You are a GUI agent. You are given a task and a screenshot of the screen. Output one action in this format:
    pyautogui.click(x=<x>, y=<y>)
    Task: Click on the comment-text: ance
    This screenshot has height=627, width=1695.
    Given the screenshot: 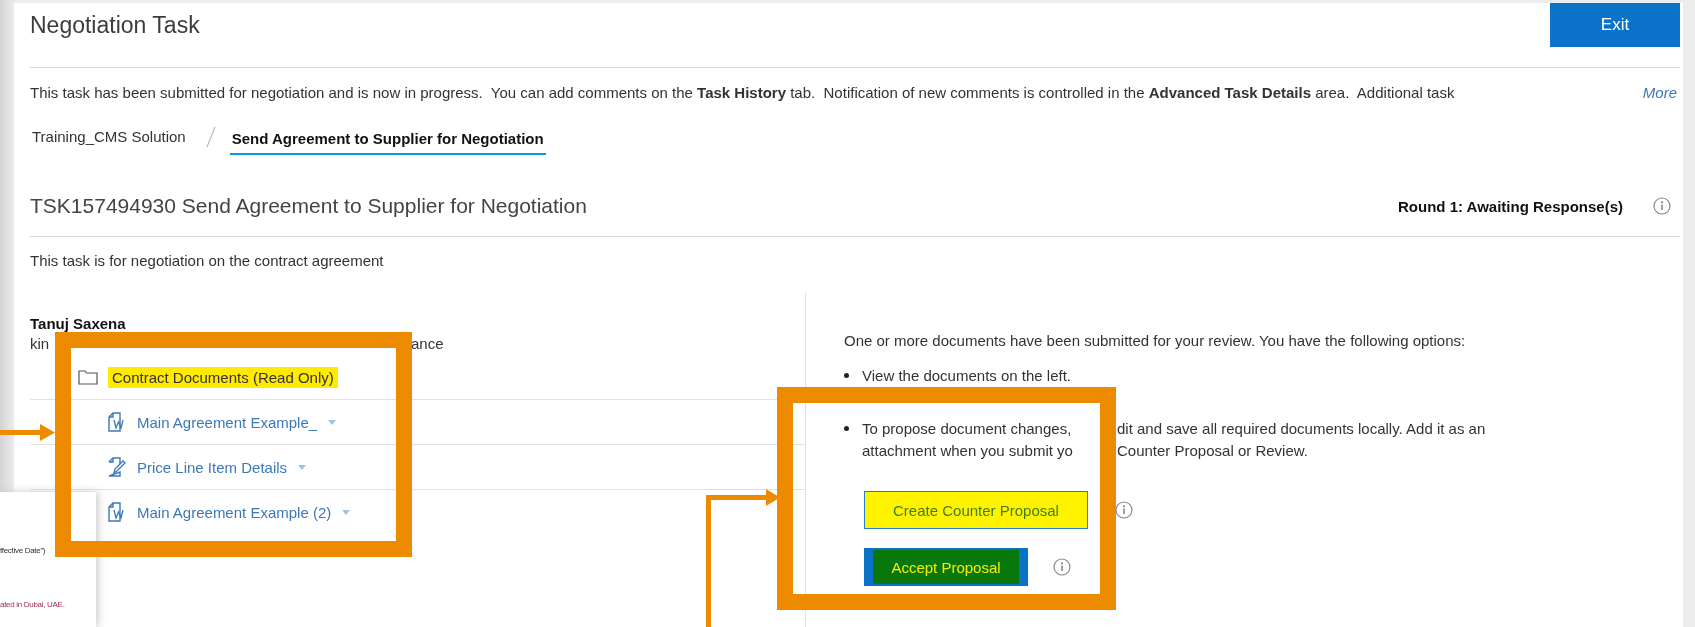 What is the action you would take?
    pyautogui.click(x=427, y=344)
    